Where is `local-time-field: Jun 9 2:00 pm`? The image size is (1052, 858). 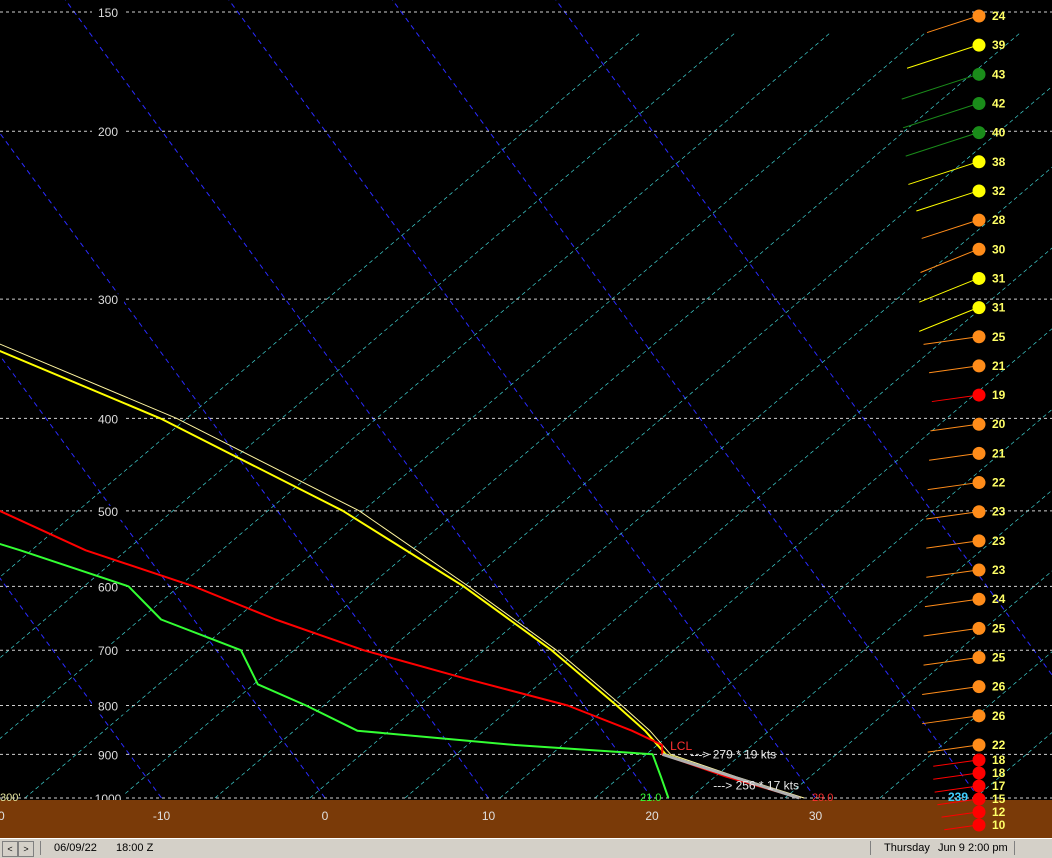
local-time-field: Jun 9 2:00 pm is located at coordinates (973, 848).